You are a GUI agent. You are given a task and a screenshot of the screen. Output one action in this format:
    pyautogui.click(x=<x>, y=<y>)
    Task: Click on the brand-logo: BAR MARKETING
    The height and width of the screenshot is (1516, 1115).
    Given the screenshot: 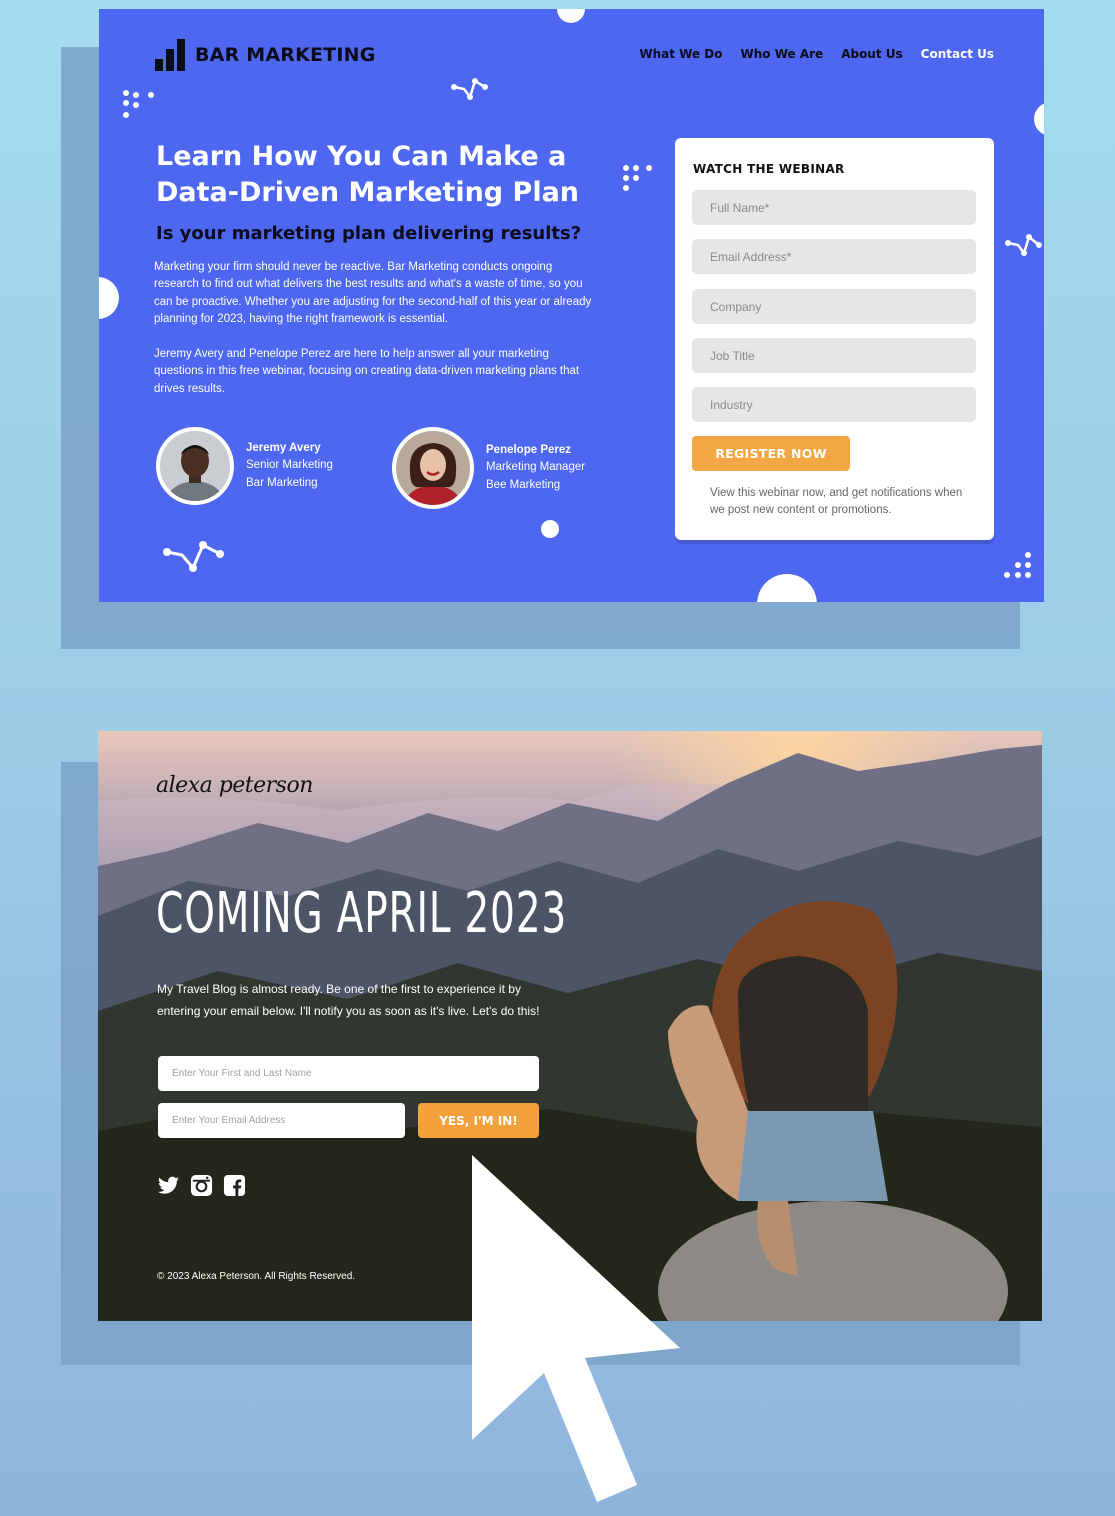 What is the action you would take?
    pyautogui.click(x=265, y=55)
    